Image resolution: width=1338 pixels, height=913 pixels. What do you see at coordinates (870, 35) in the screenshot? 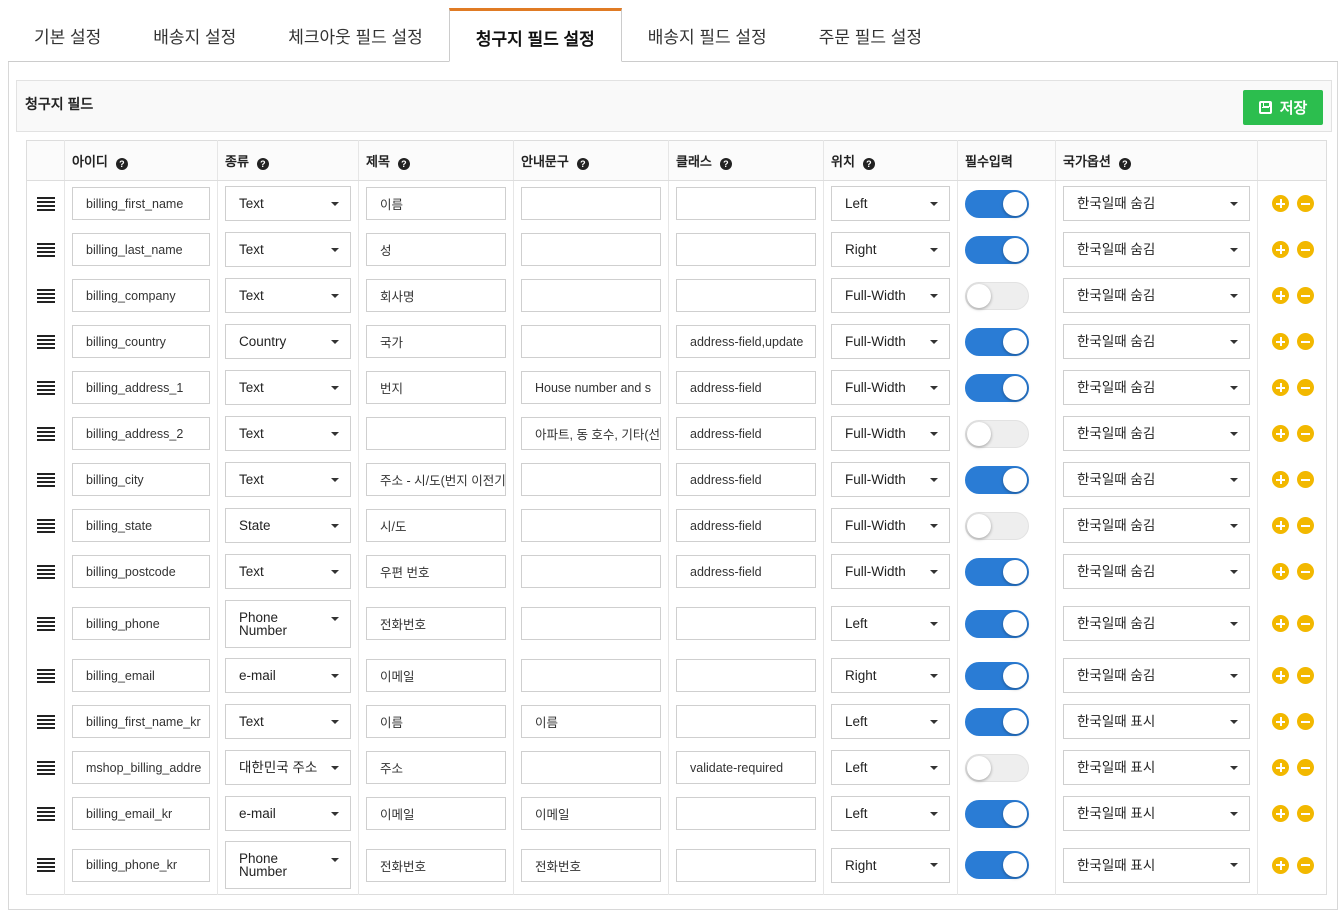
I see `tab-5: 주문 필드 설정` at bounding box center [870, 35].